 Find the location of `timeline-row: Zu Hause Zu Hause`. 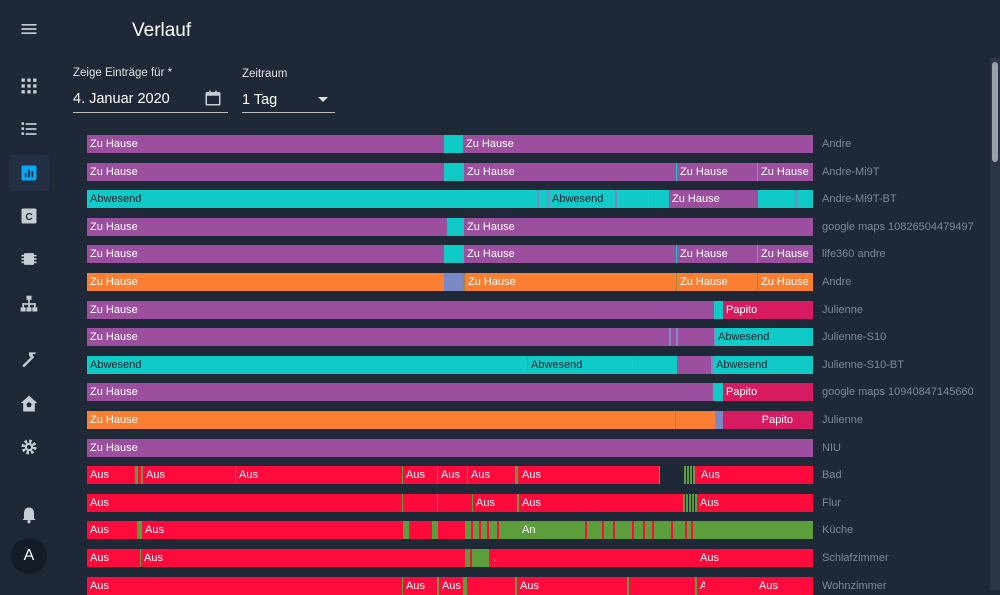

timeline-row: Zu Hause Zu Hause is located at coordinates (450, 144).